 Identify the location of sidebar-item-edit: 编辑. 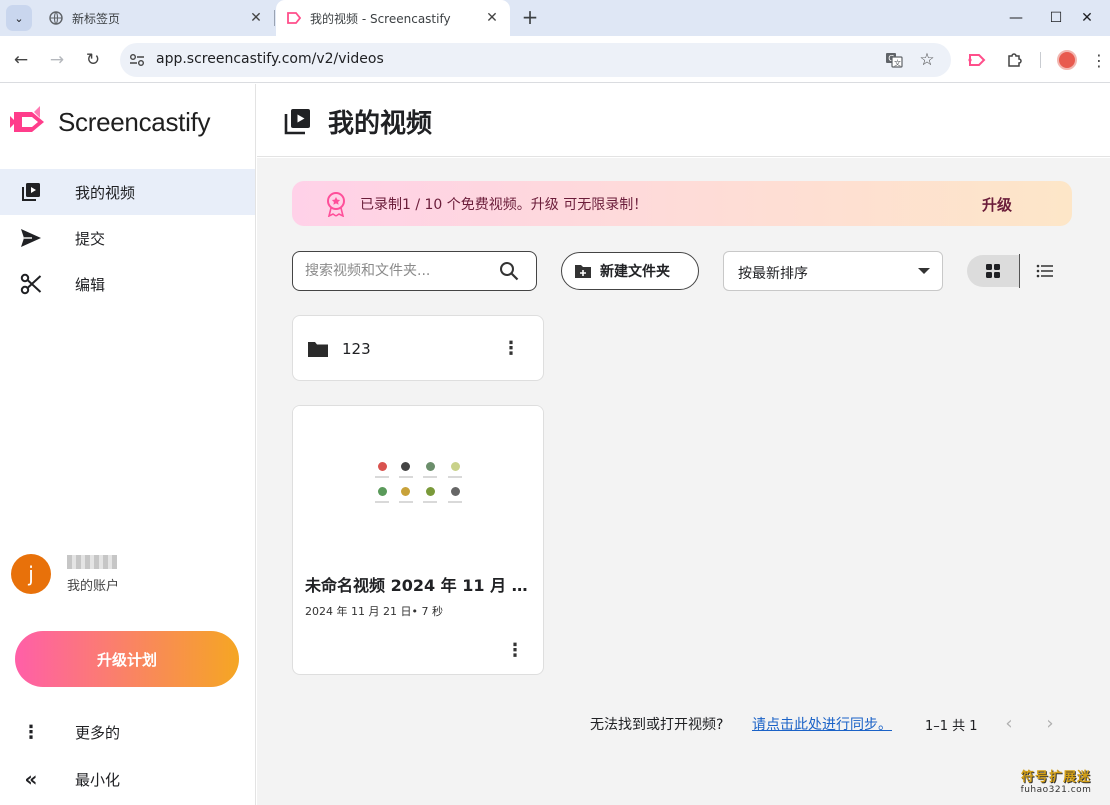
(127, 284).